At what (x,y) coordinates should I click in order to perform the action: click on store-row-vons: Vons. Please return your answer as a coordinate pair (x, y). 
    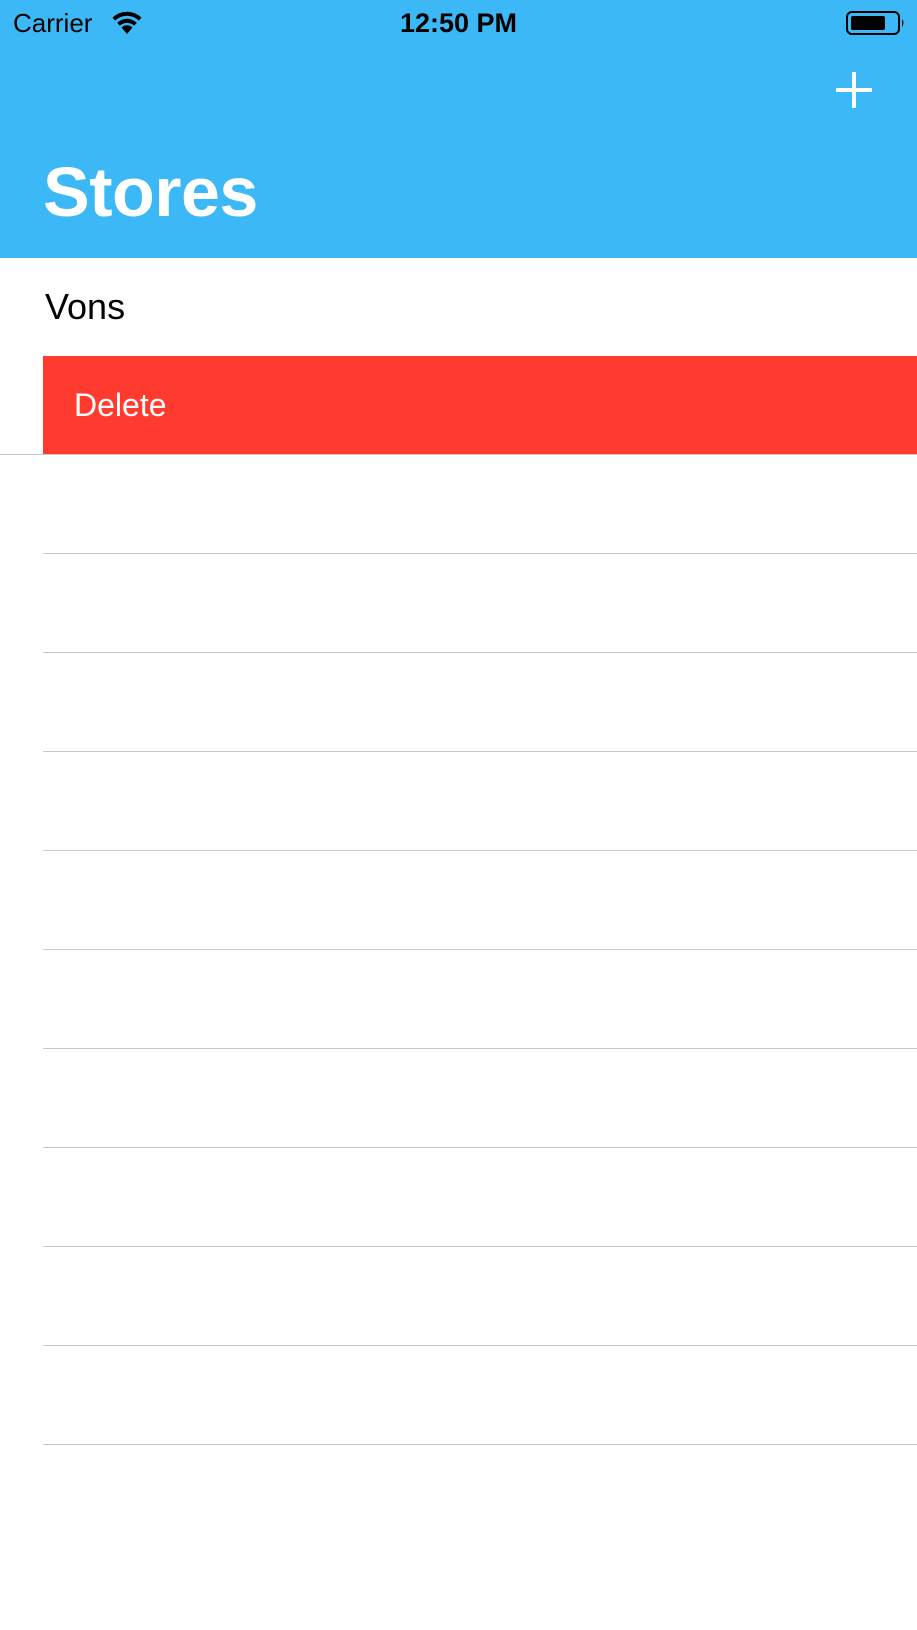
    Looking at the image, I should click on (458, 307).